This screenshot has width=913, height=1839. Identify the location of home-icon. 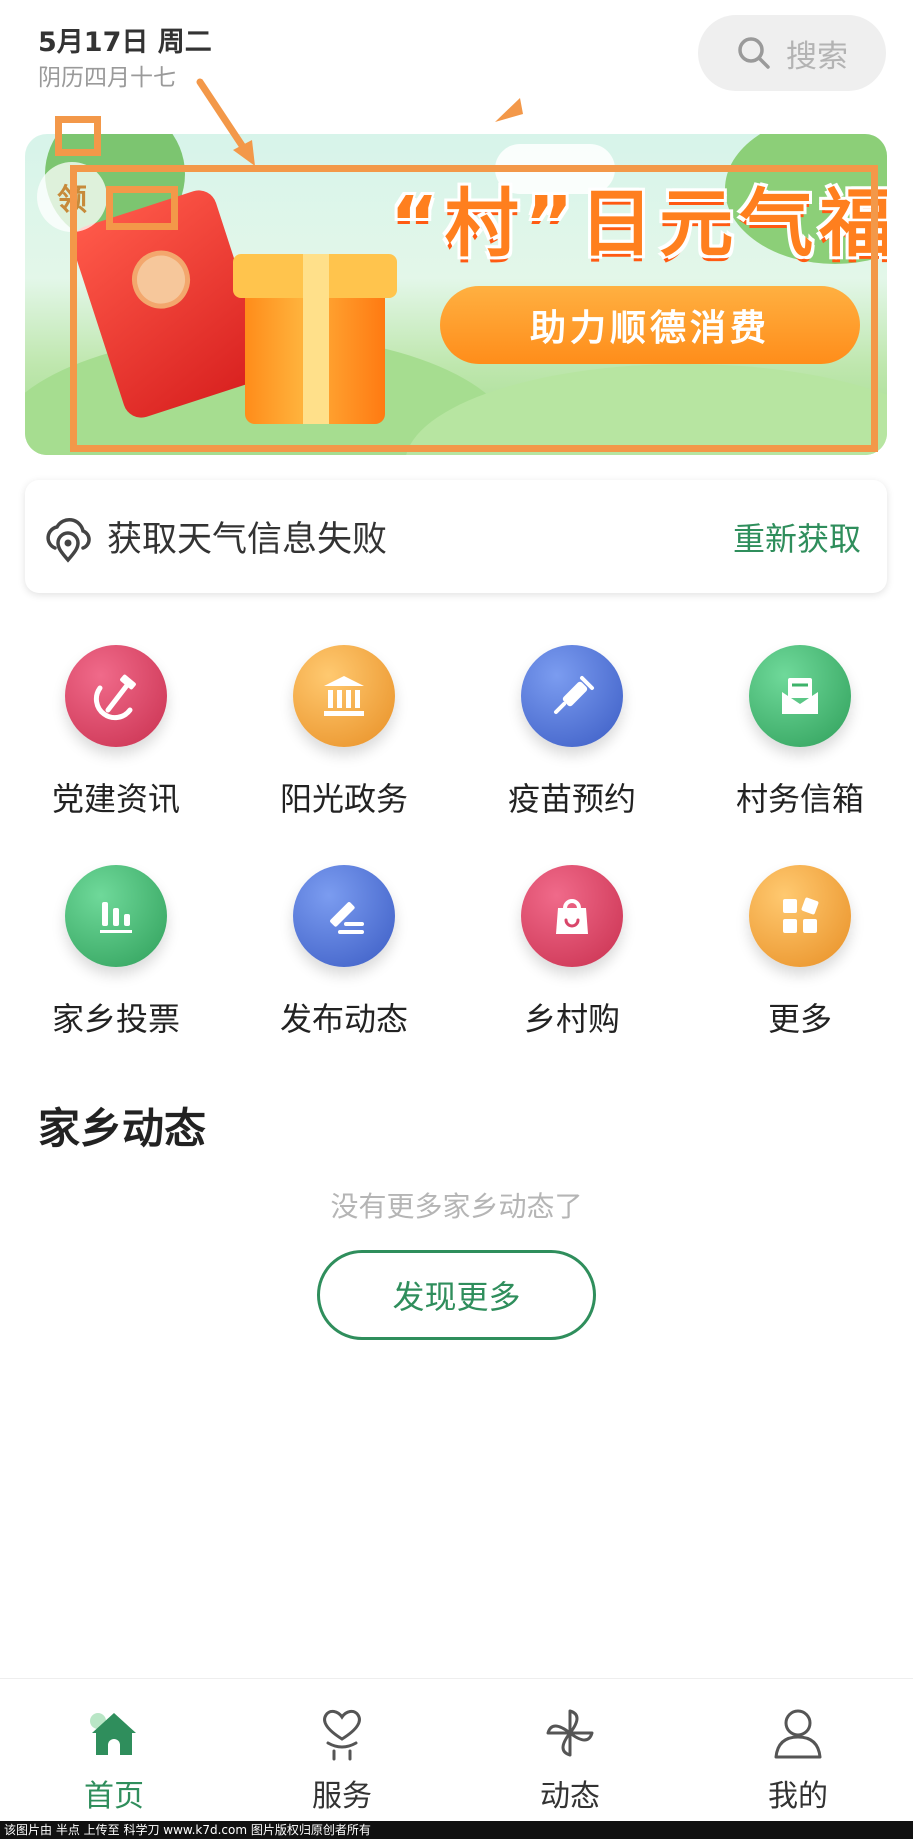
(113, 1734).